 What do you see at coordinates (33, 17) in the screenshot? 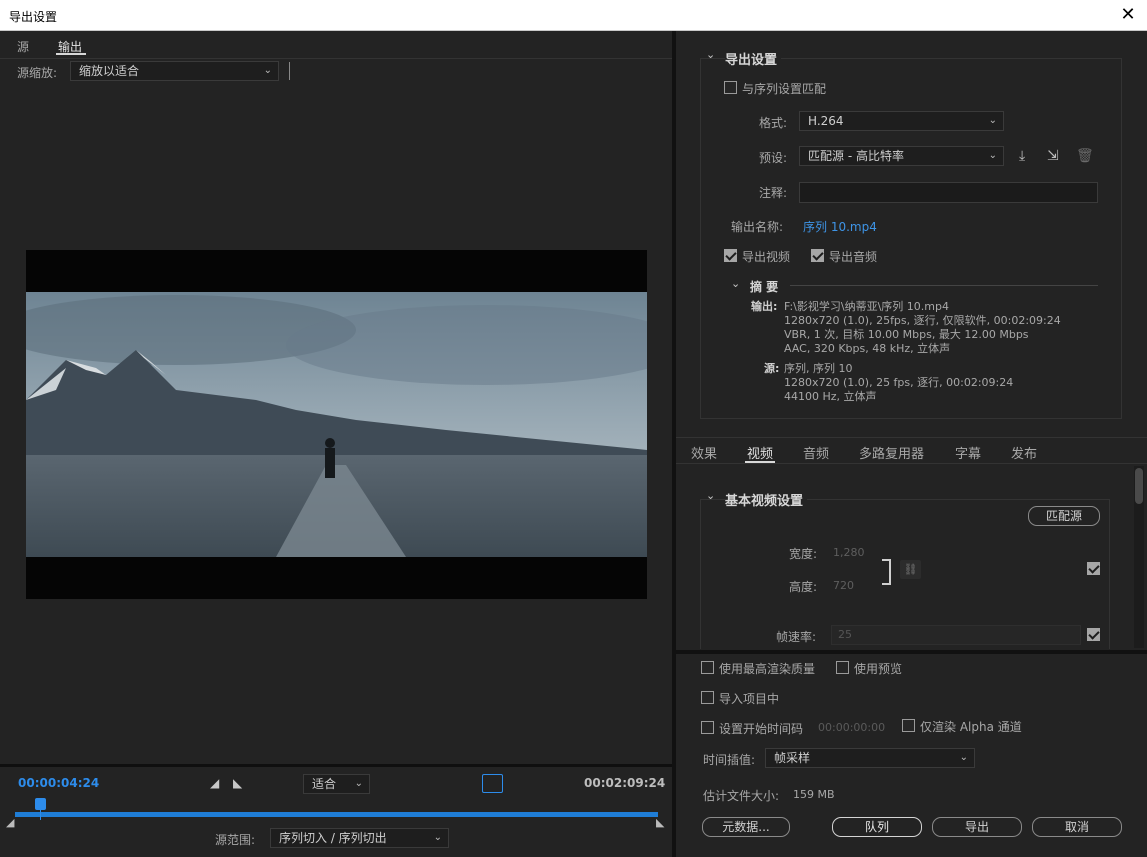
I see `window-title: 导出设置` at bounding box center [33, 17].